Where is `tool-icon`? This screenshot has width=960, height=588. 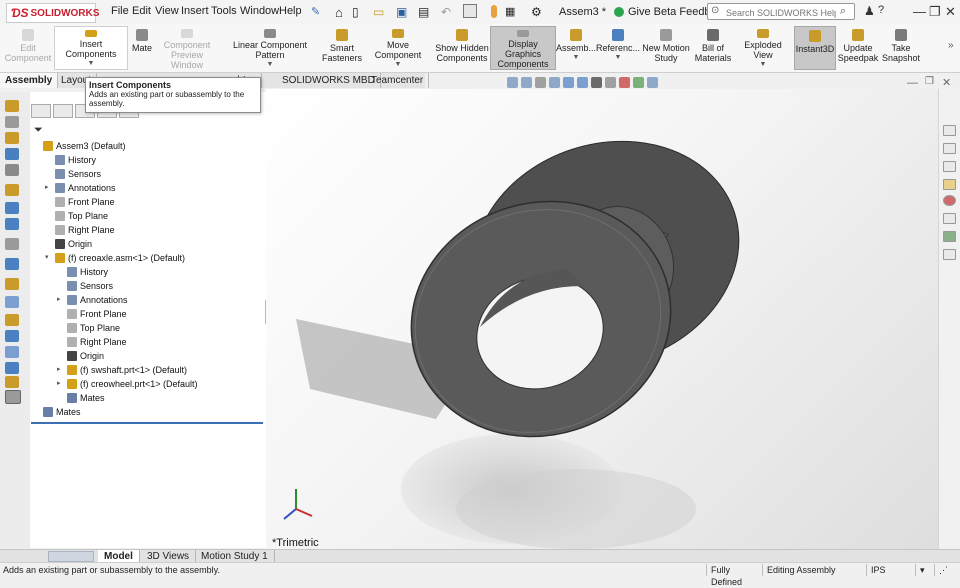
tool-icon is located at coordinates (12, 320).